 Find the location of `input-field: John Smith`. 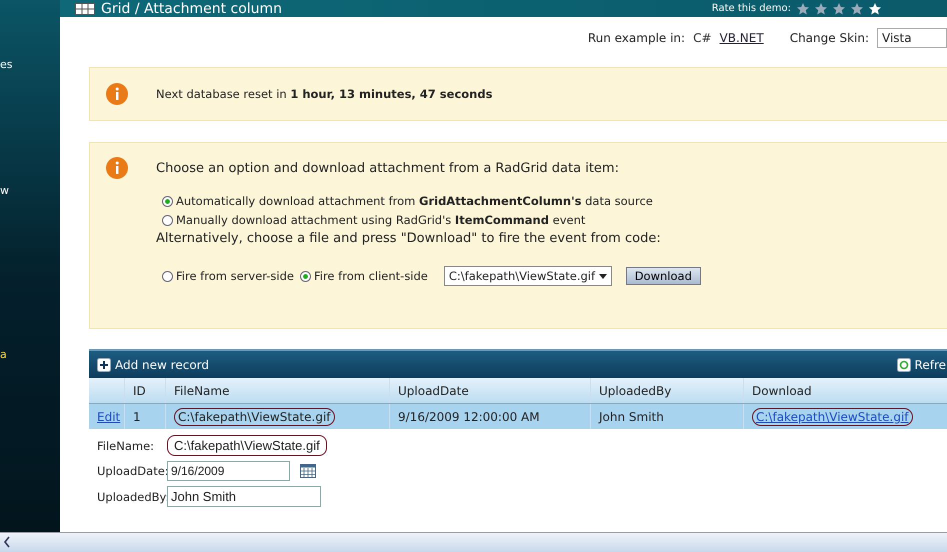

input-field: John Smith is located at coordinates (244, 496).